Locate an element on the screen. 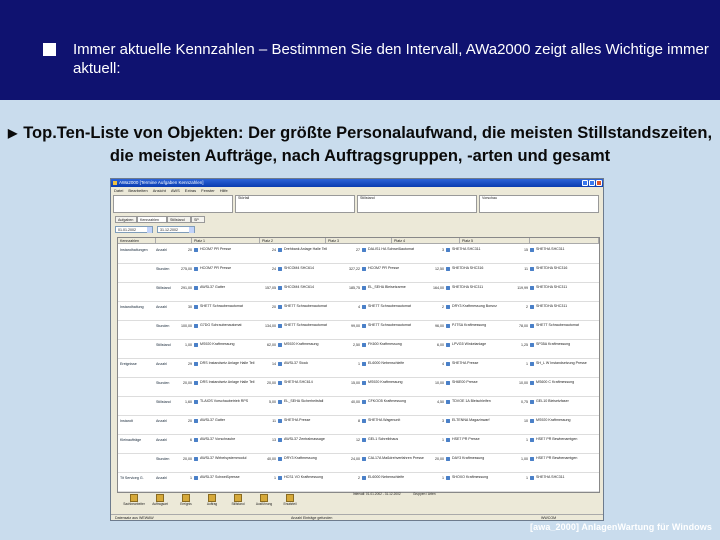 The image size is (720, 540). toolbar-button: Auftragsart is located at coordinates (160, 502).